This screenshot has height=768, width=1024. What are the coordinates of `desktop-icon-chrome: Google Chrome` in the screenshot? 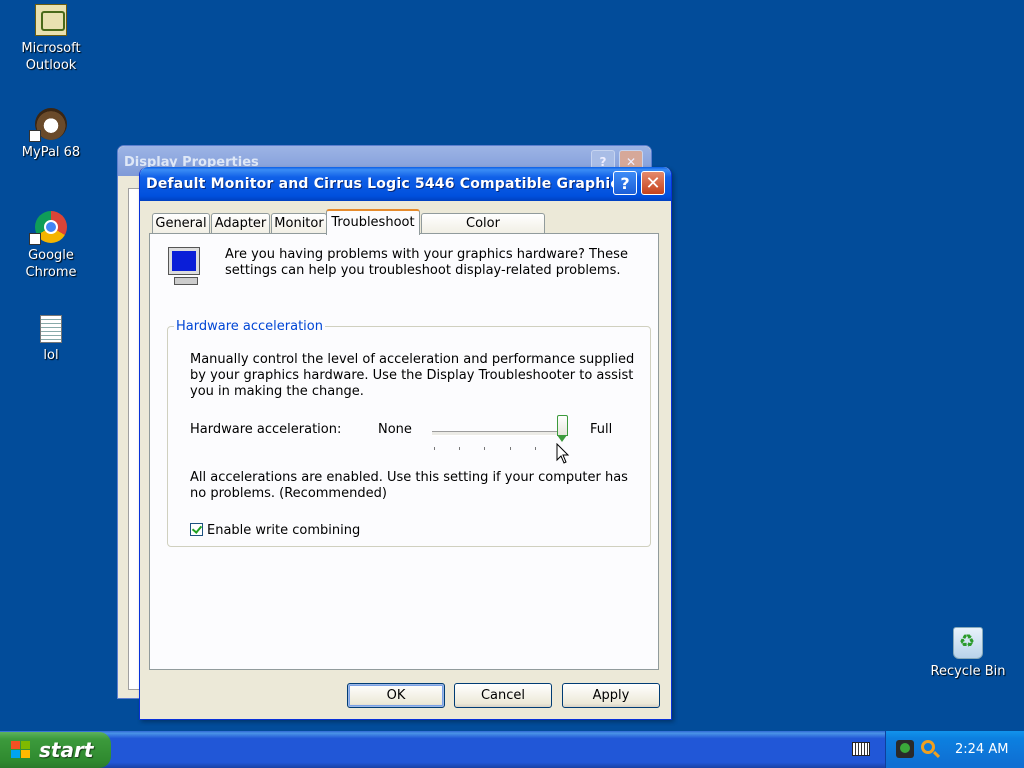 It's located at (51, 246).